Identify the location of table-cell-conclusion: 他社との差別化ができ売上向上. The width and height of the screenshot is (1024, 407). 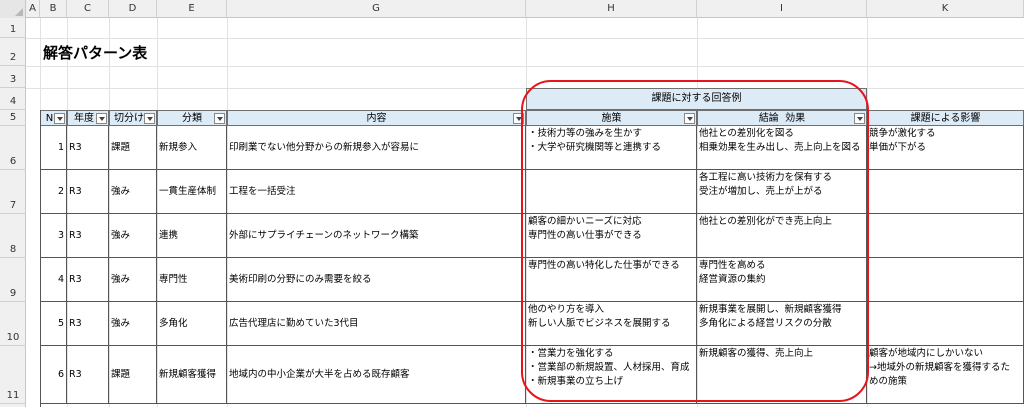
(782, 236).